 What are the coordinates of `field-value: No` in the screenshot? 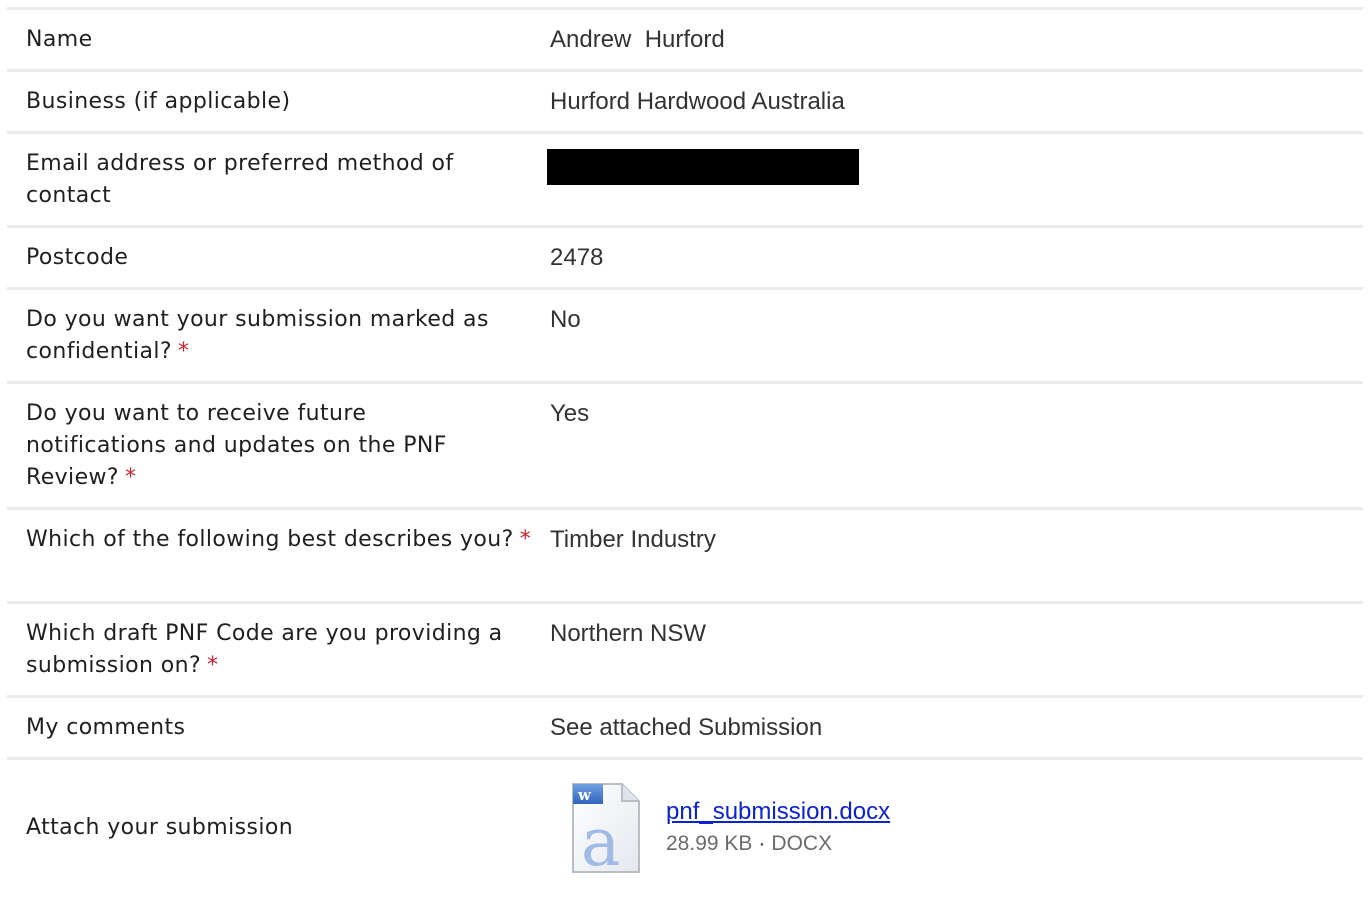 It's located at (565, 319).